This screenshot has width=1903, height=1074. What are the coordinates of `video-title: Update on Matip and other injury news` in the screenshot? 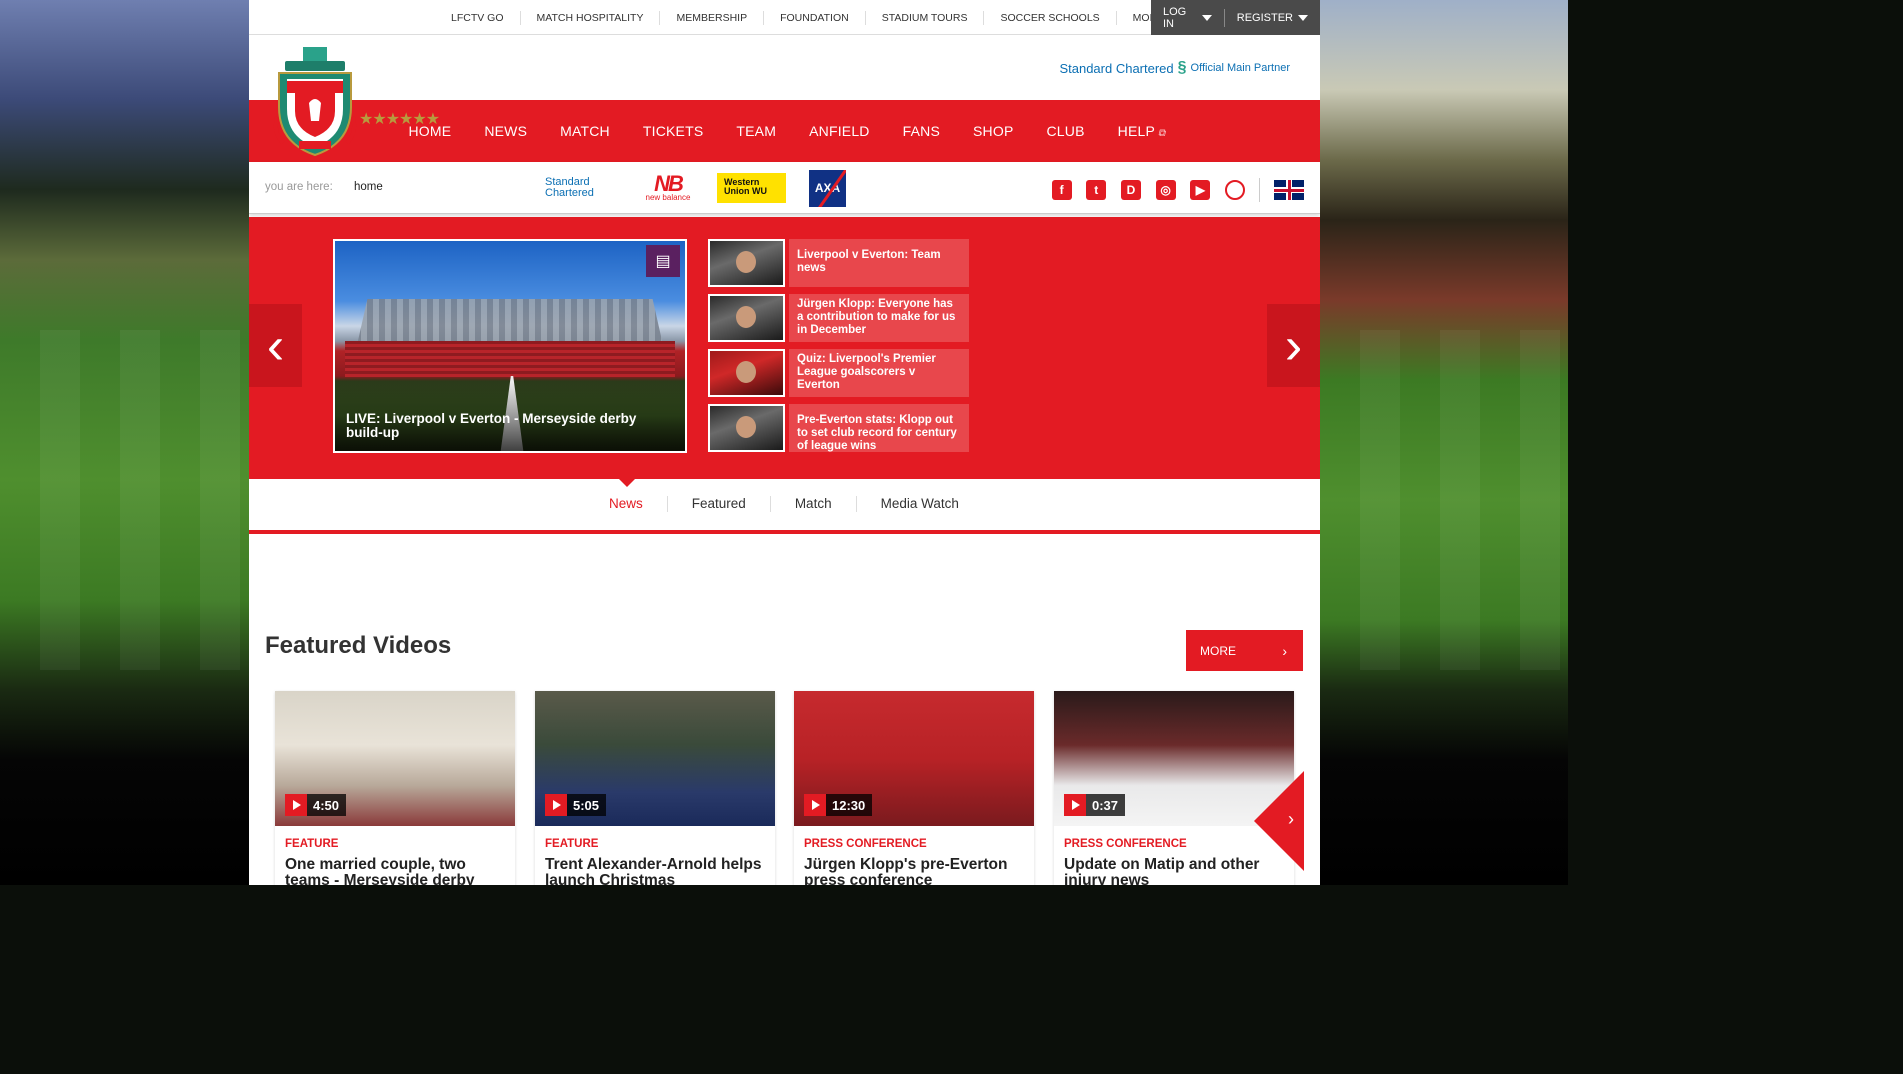 It's located at (1162, 871).